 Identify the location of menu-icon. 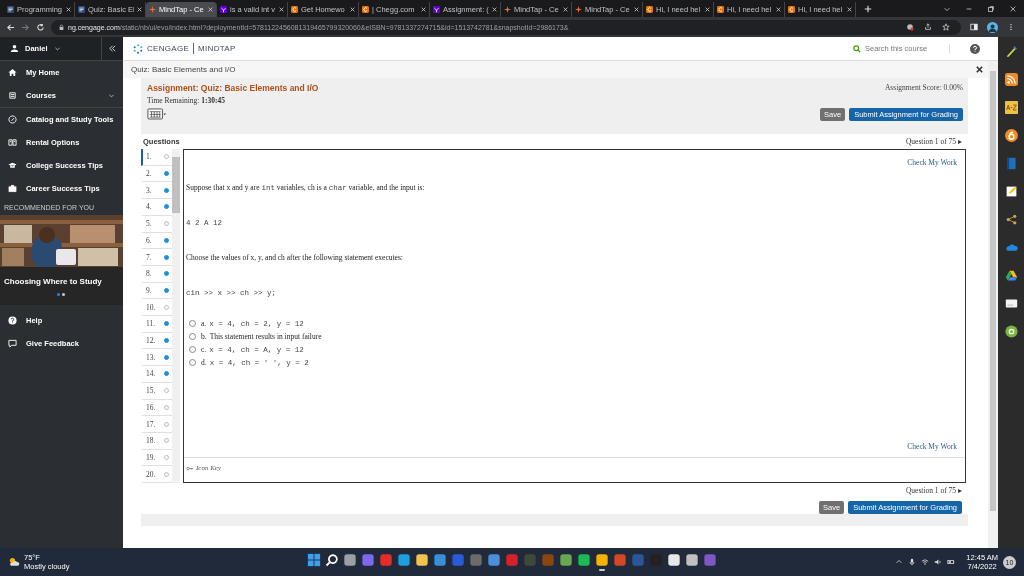
(1011, 27).